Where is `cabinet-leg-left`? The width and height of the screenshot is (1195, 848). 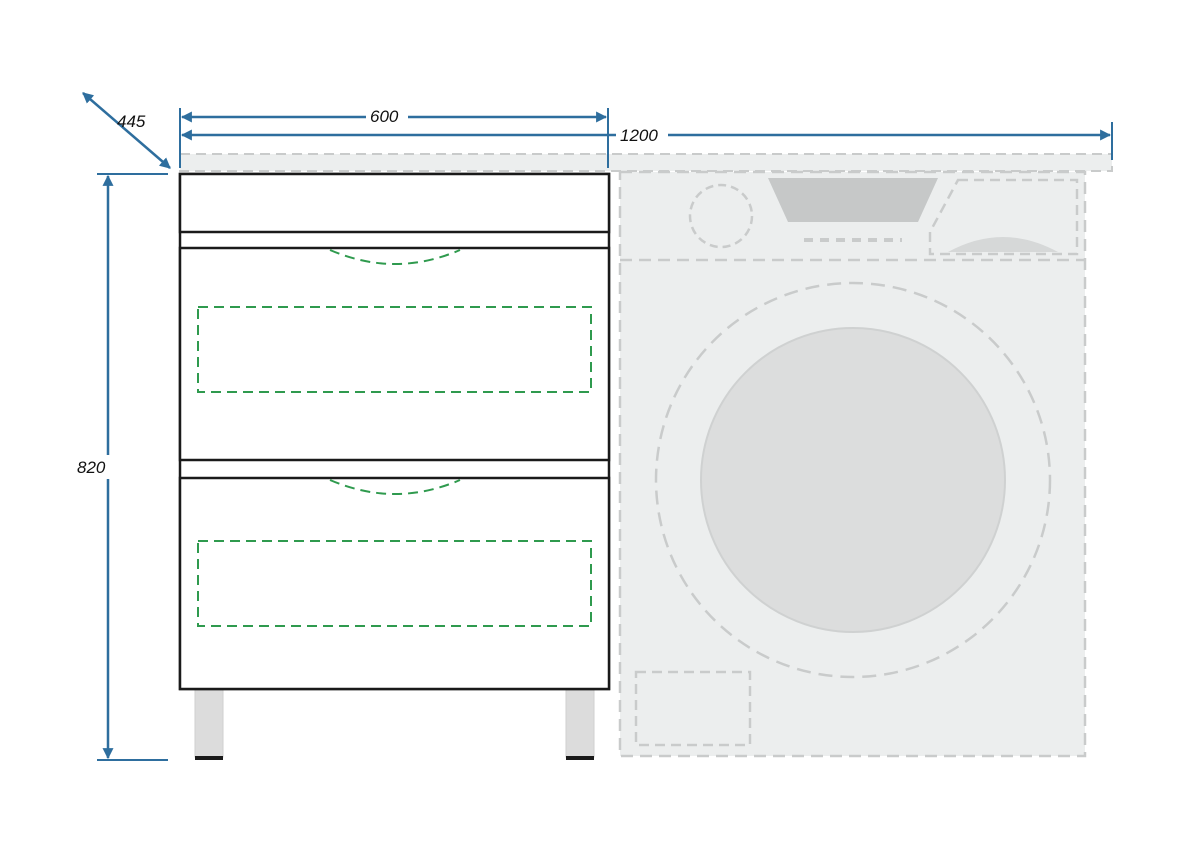
cabinet-leg-left is located at coordinates (209, 723).